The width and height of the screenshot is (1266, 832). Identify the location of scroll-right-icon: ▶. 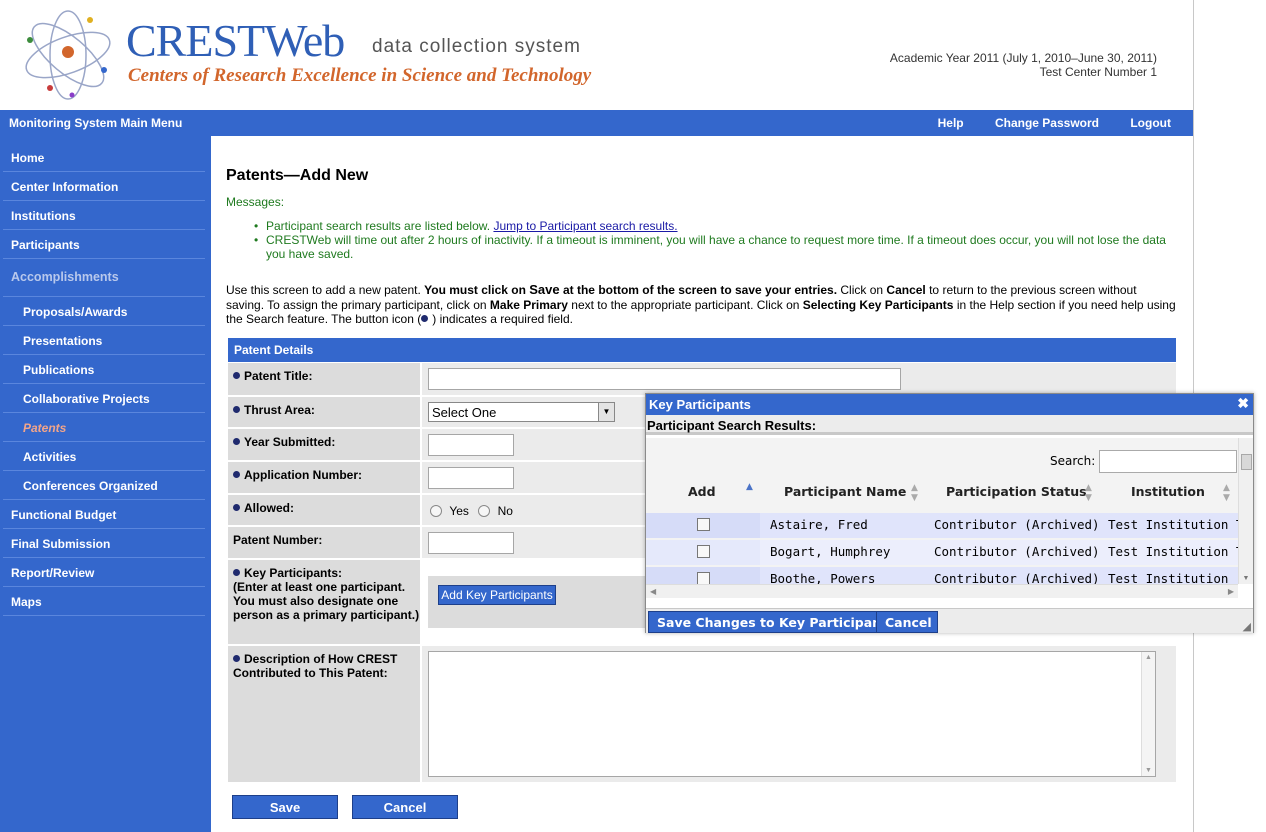
(1231, 591).